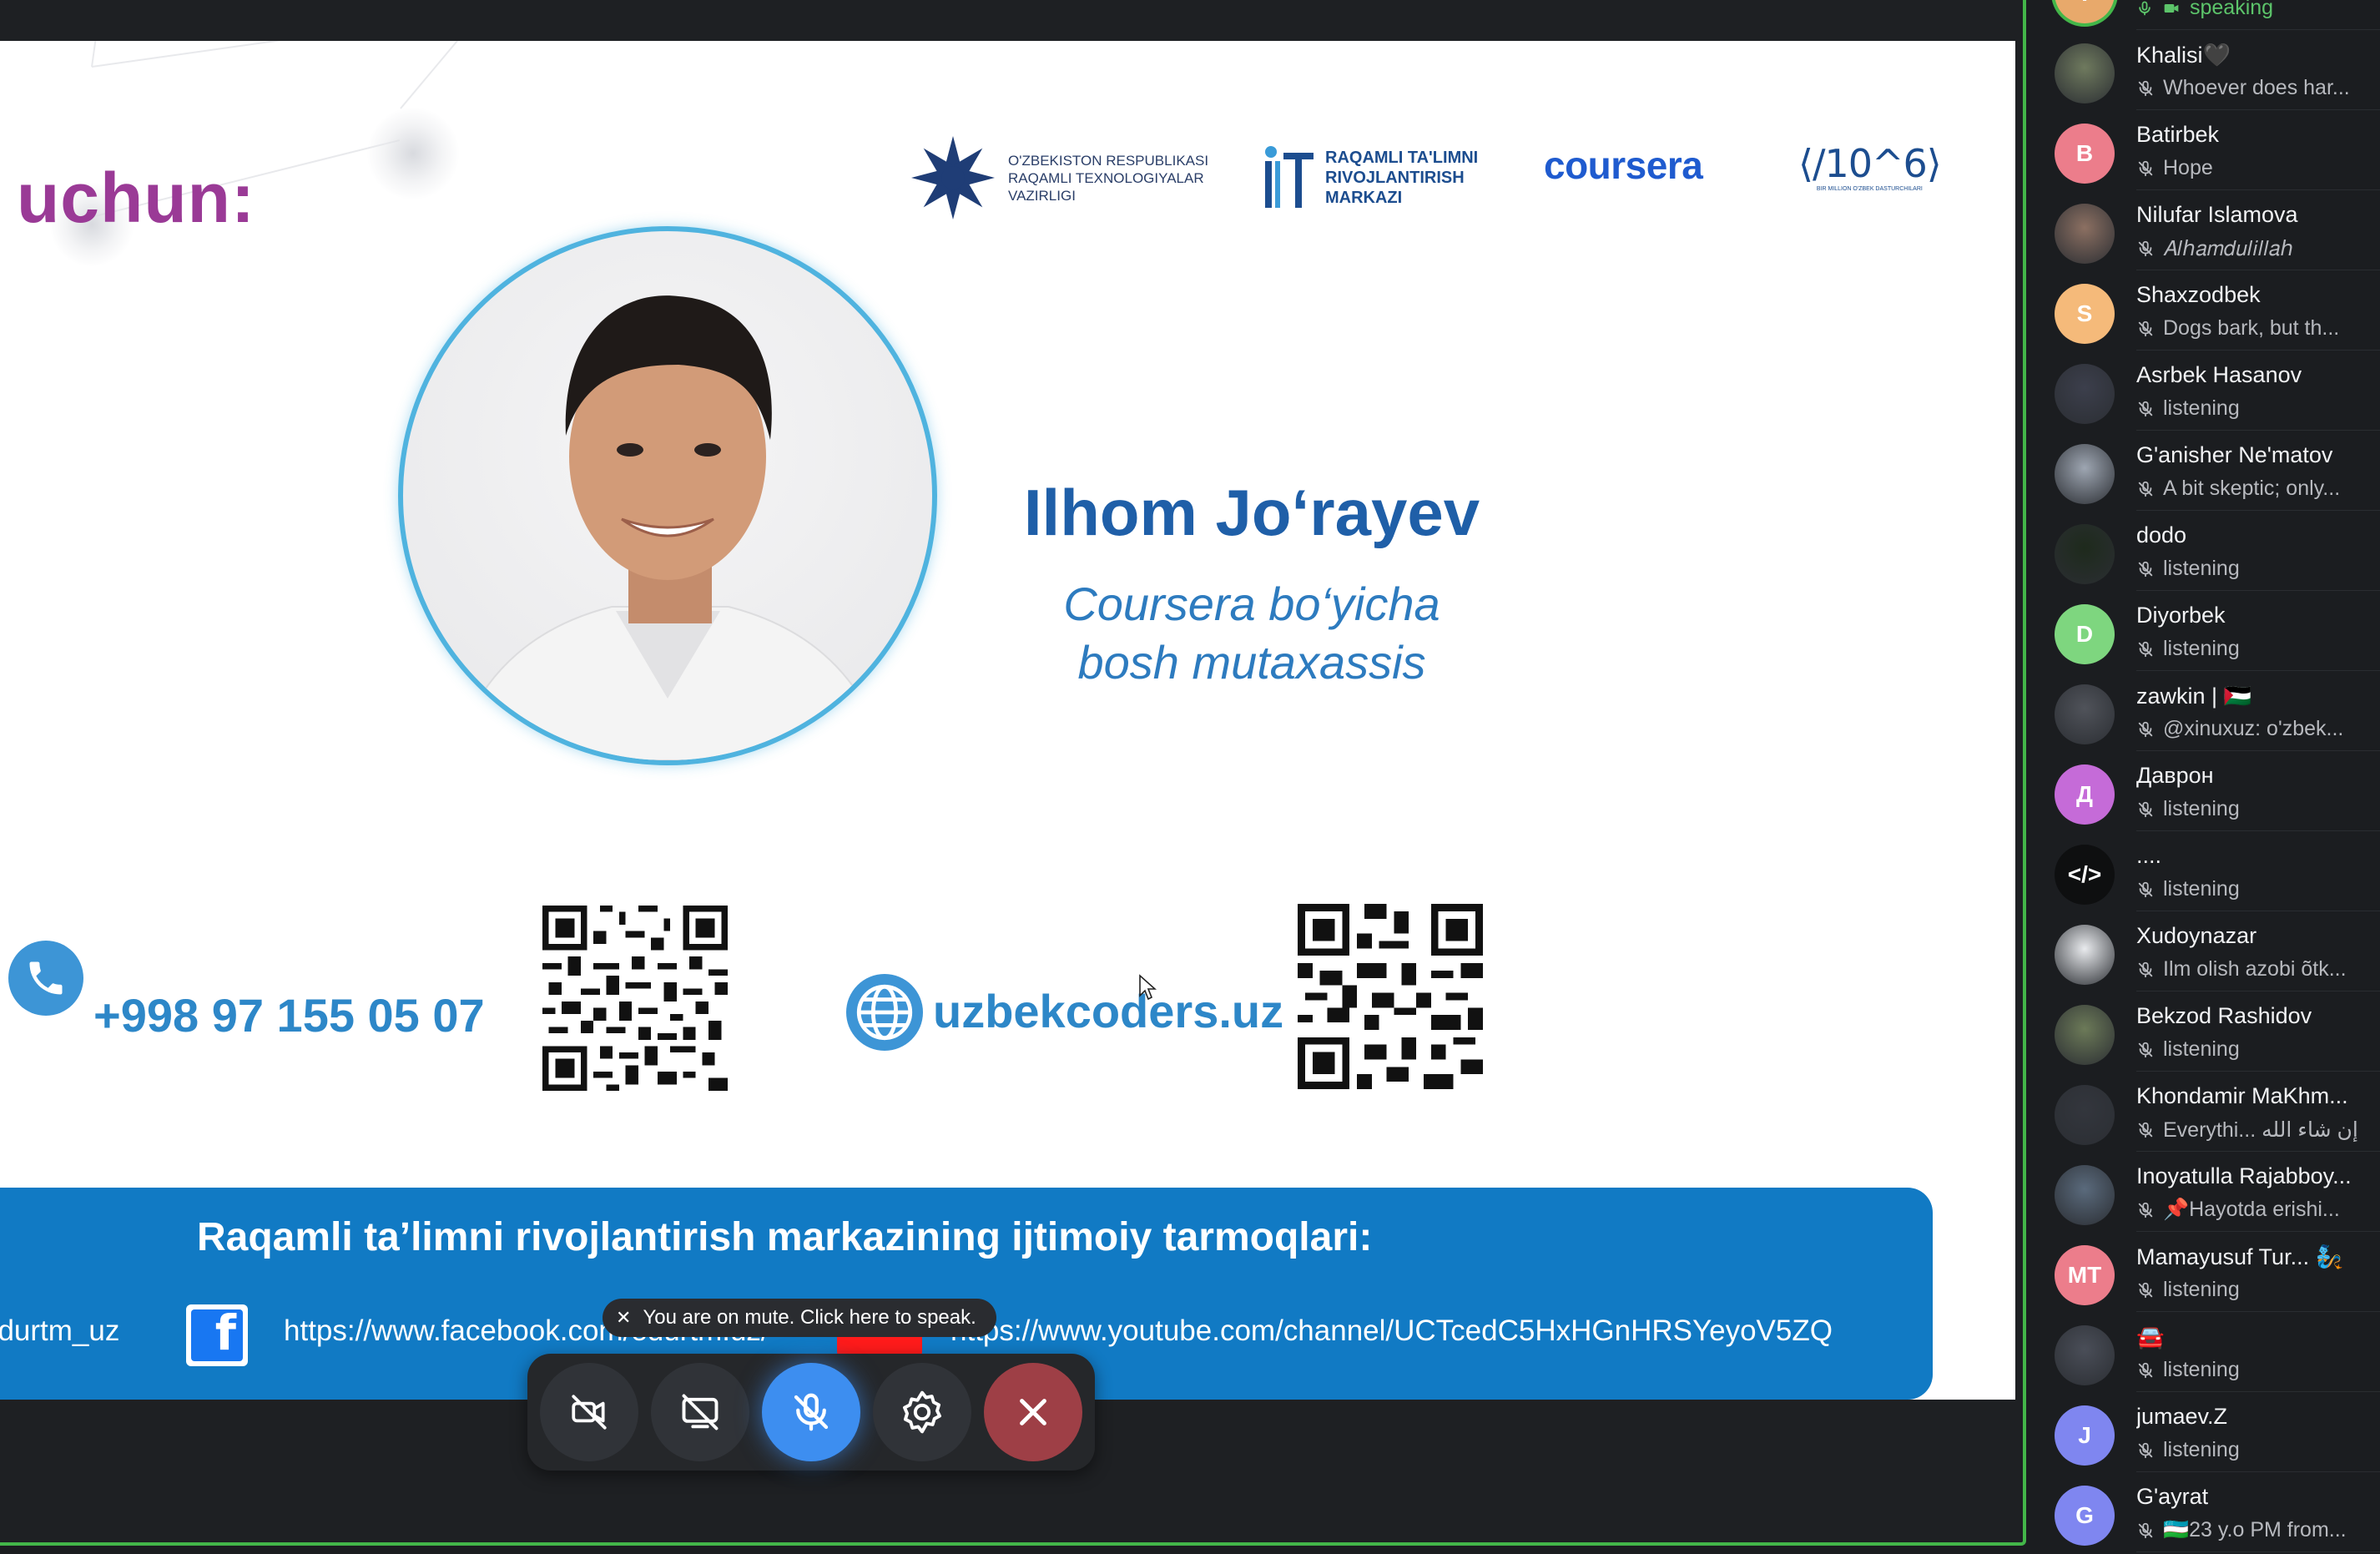 This screenshot has width=2380, height=1554. Describe the element at coordinates (2085, 794) in the screenshot. I see `avatar: Д` at that location.